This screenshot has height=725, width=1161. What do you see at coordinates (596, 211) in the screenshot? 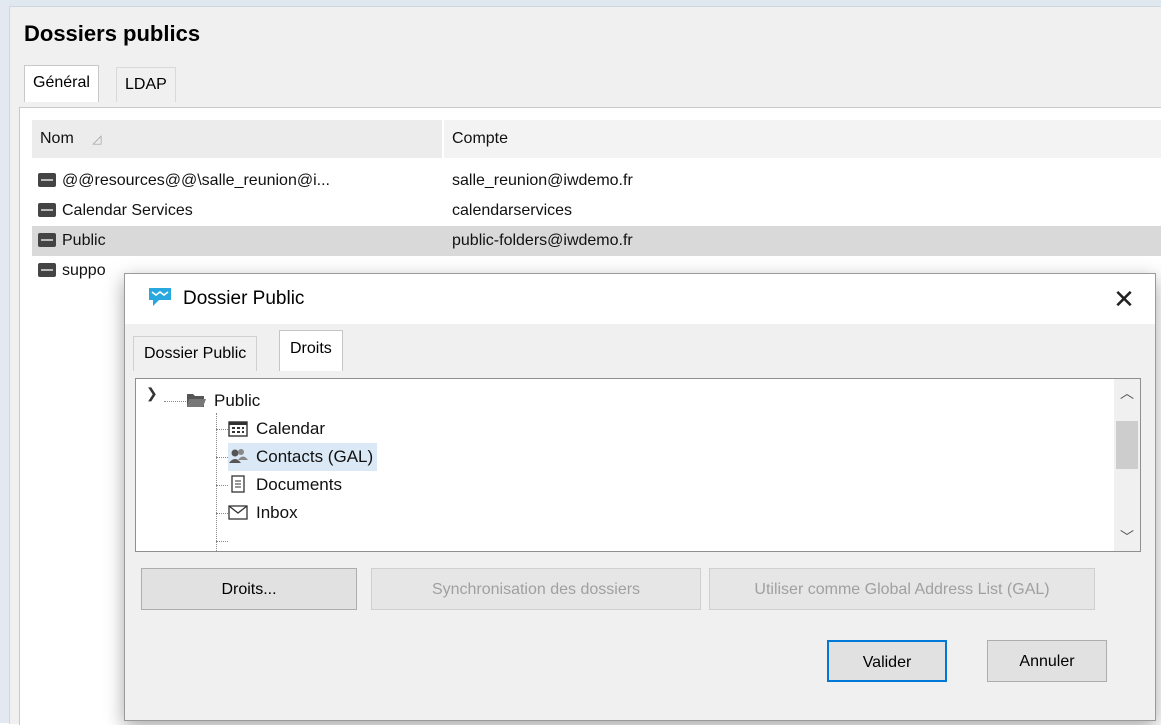
I see `table-row: Calendar Services calendarservices` at bounding box center [596, 211].